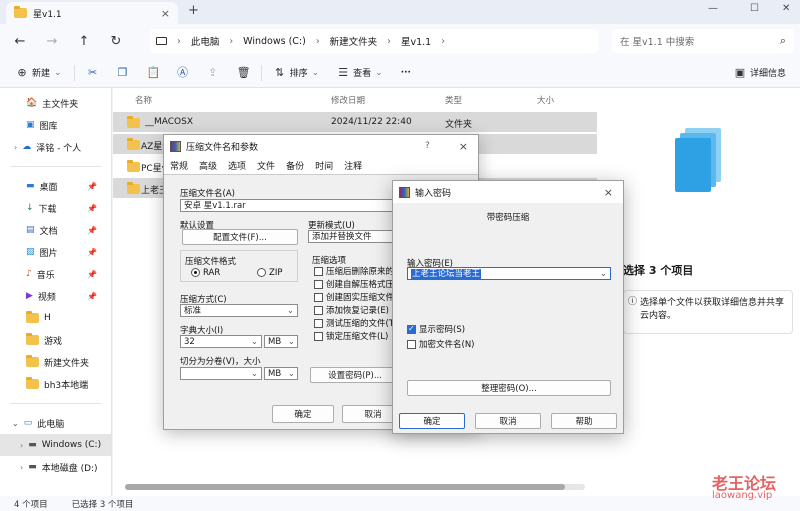  Describe the element at coordinates (55, 186) in the screenshot. I see `sidebar-item-desktop: ▬ 桌面 📌` at that location.